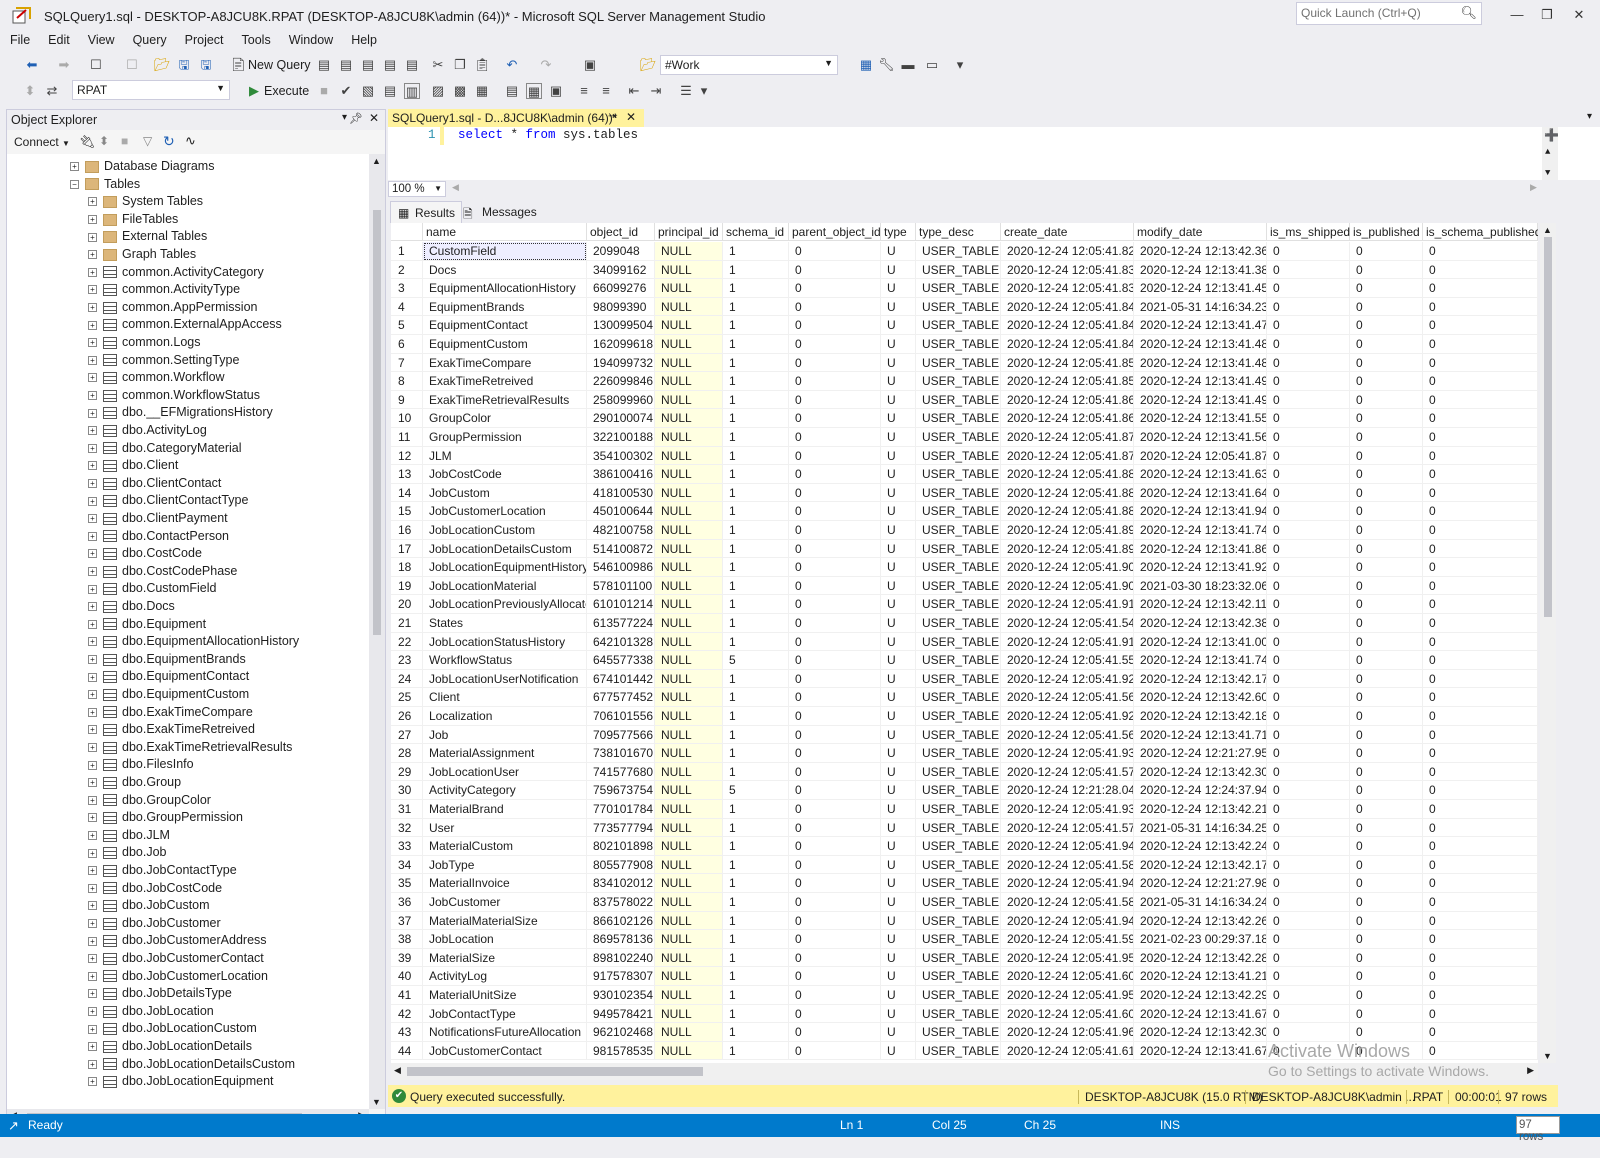 Image resolution: width=1600 pixels, height=1158 pixels. I want to click on grid-cell: 450100644, so click(621, 511).